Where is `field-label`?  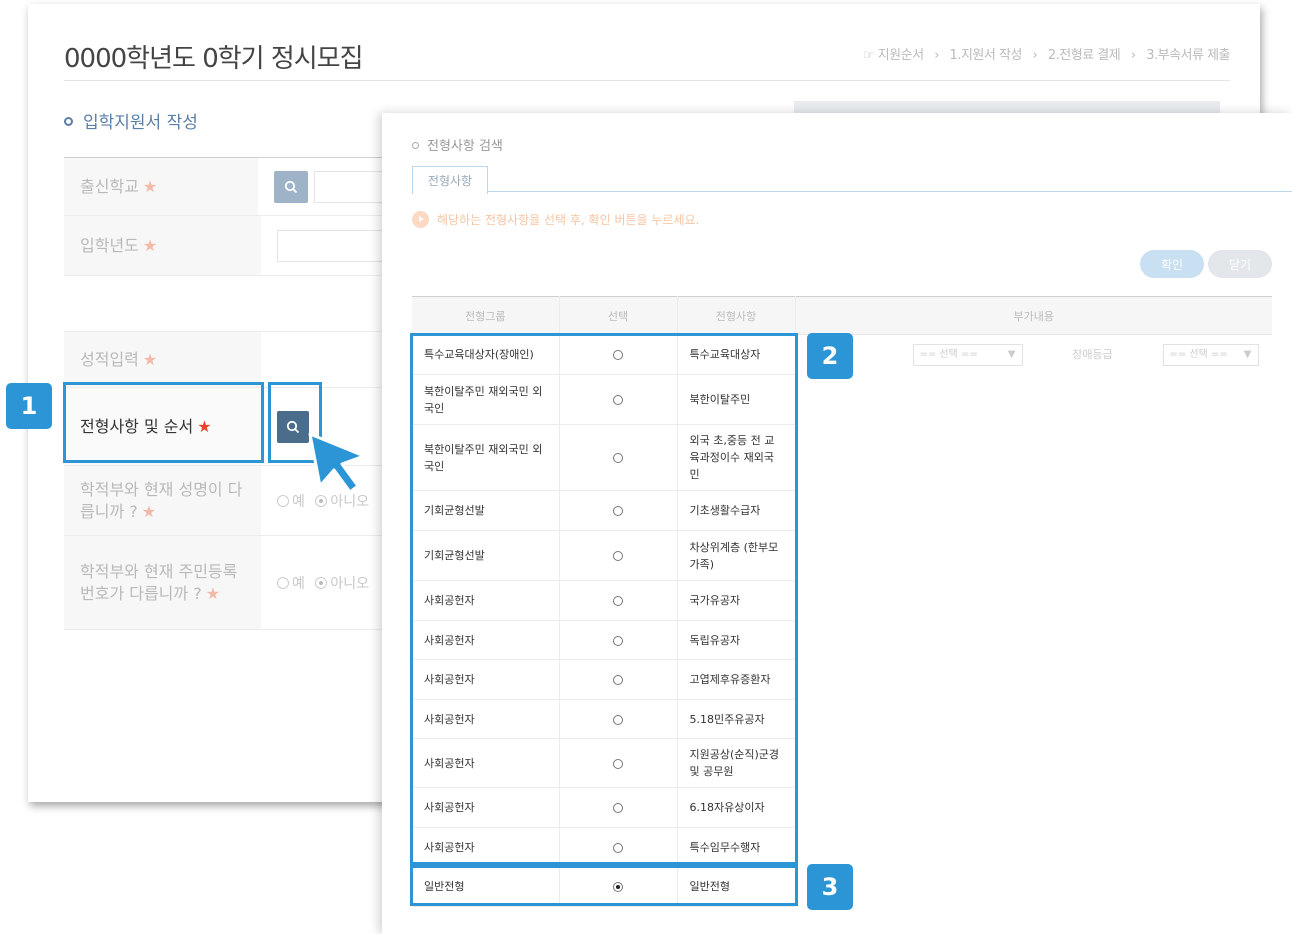
field-label is located at coordinates (162, 303).